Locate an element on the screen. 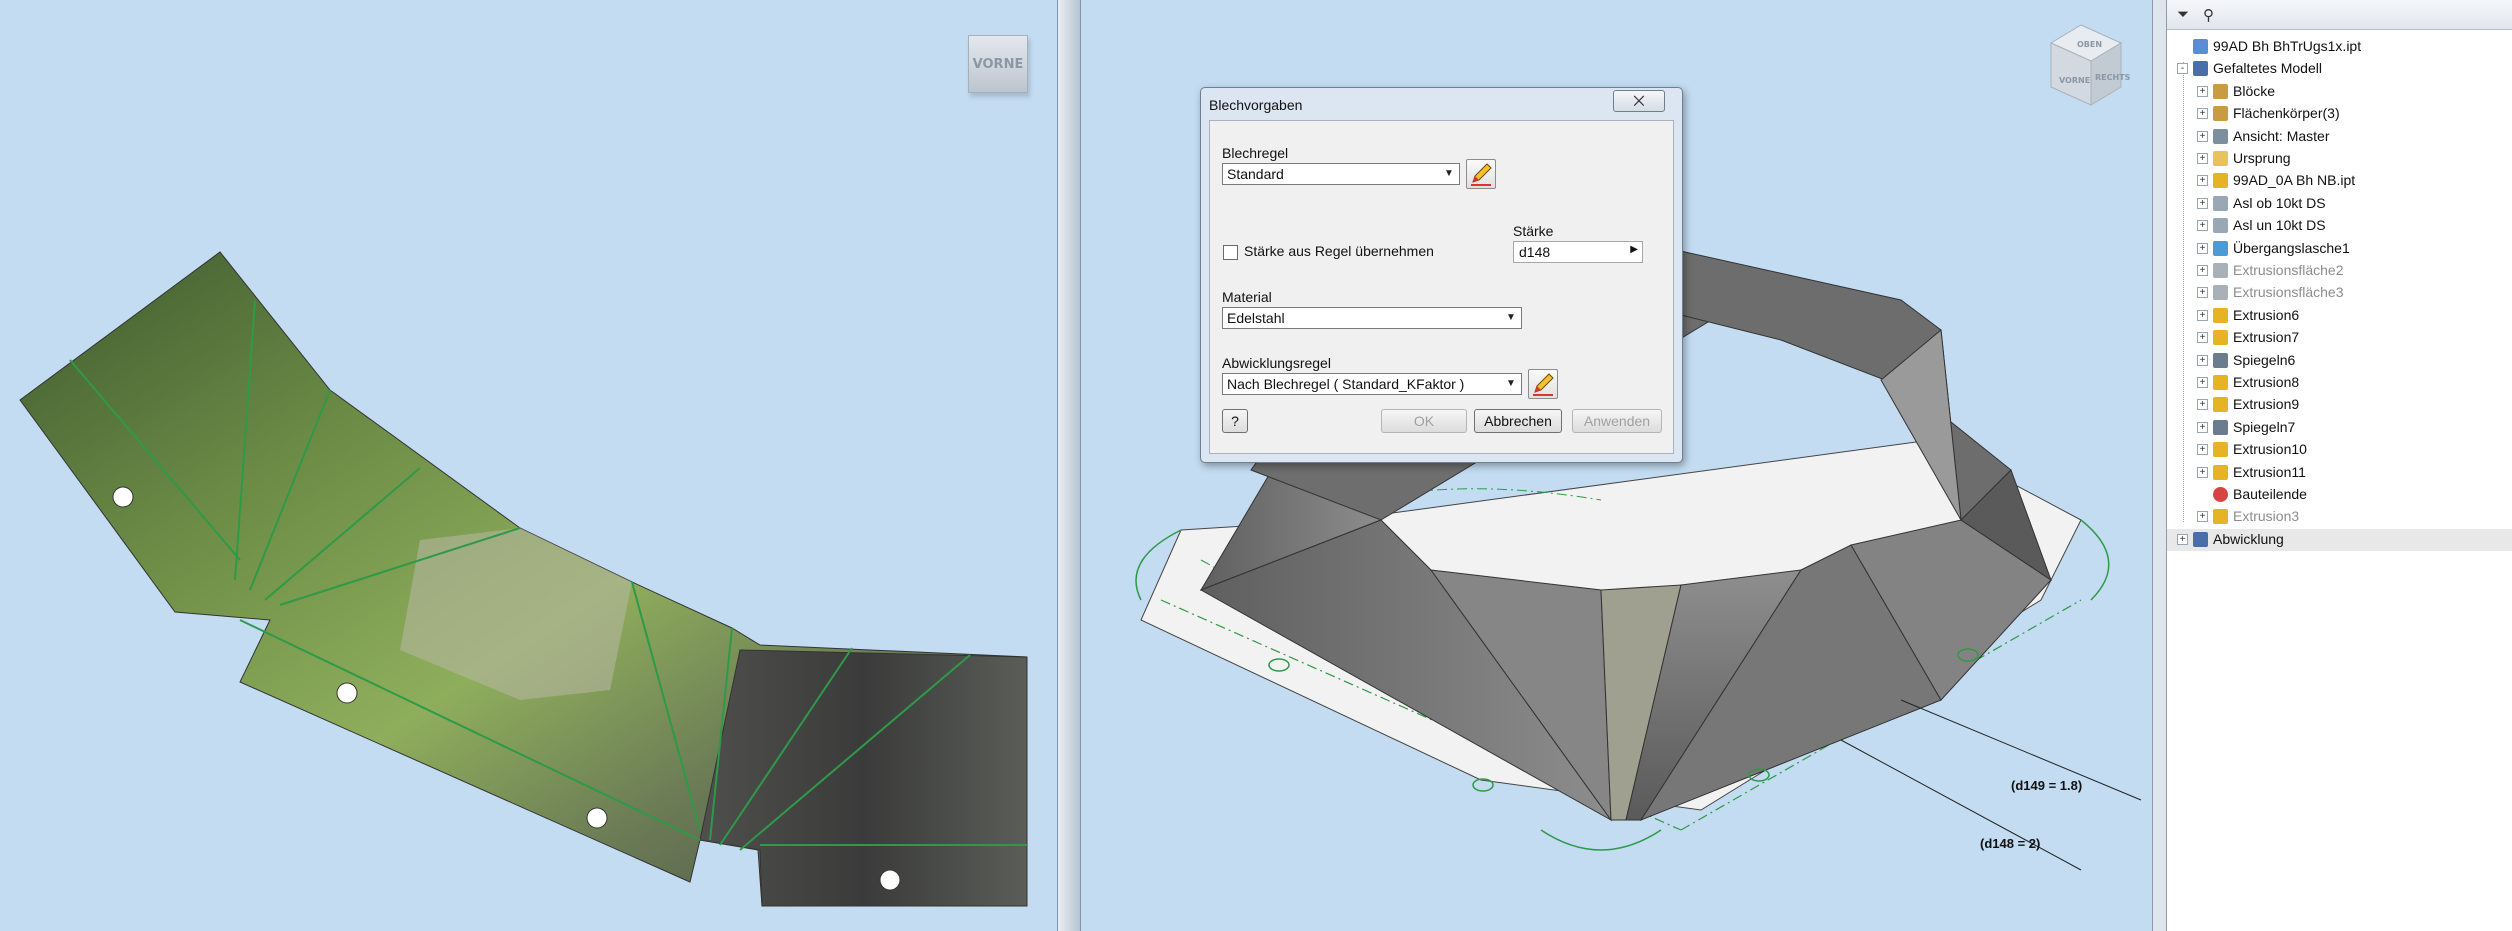  blechregel-label: Blechregel is located at coordinates (1255, 153).